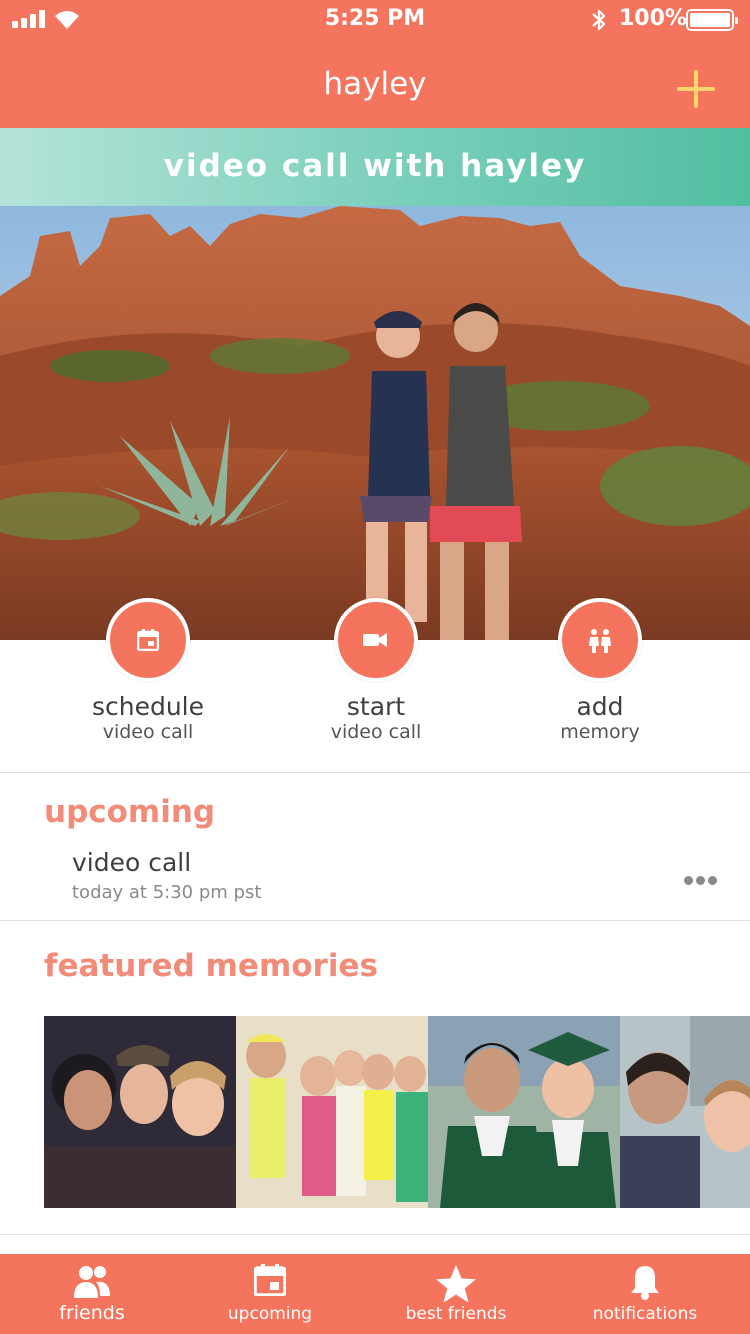 This screenshot has width=750, height=1334. I want to click on start-video-call-button: start video call, so click(376, 670).